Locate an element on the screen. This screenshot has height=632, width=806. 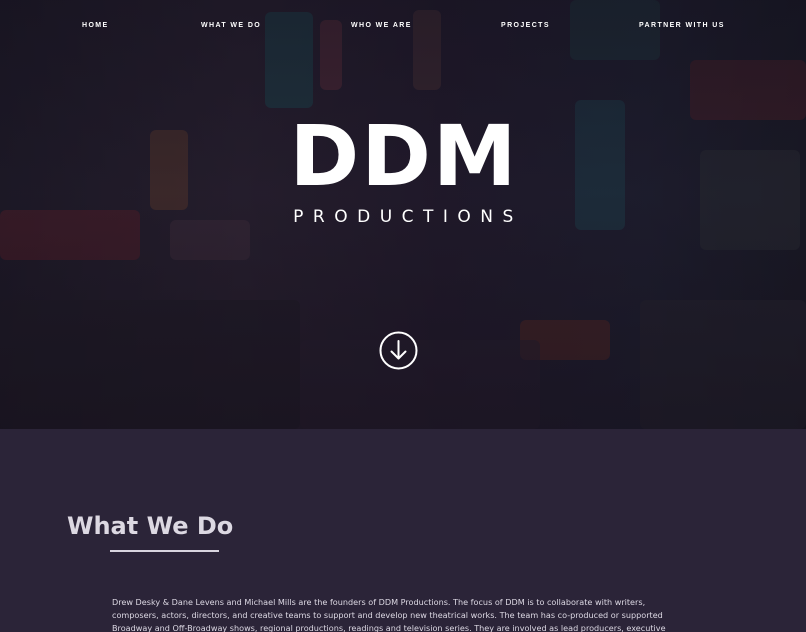
nav-partner-with-us: PARTNER WITH US is located at coordinates (682, 25).